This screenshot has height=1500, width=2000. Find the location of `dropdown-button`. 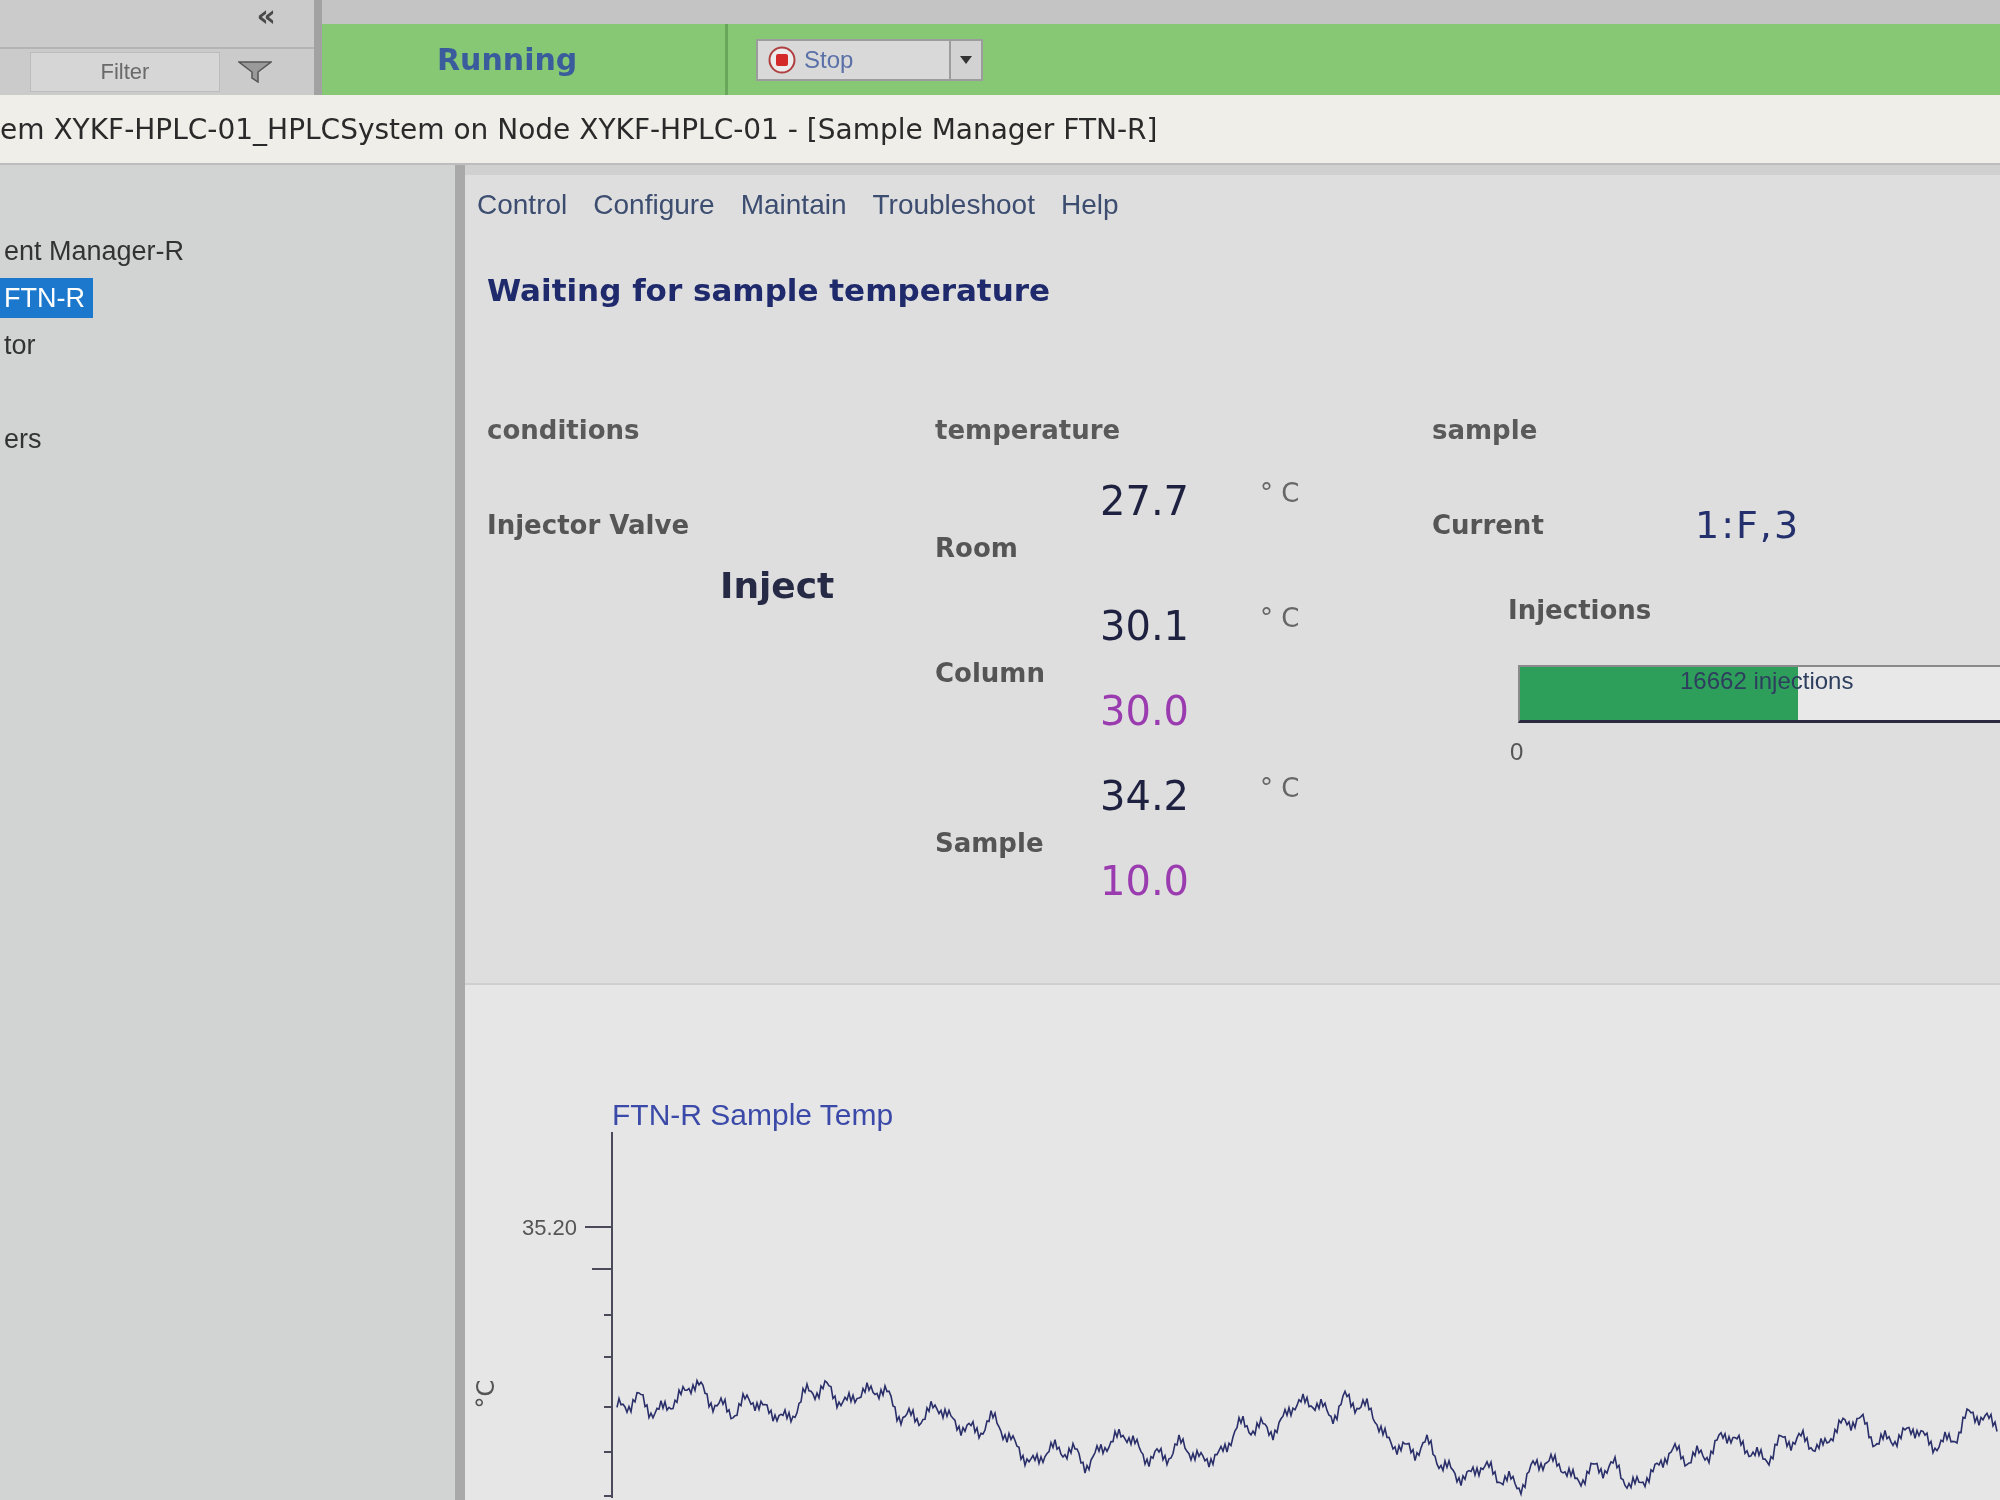

dropdown-button is located at coordinates (967, 59).